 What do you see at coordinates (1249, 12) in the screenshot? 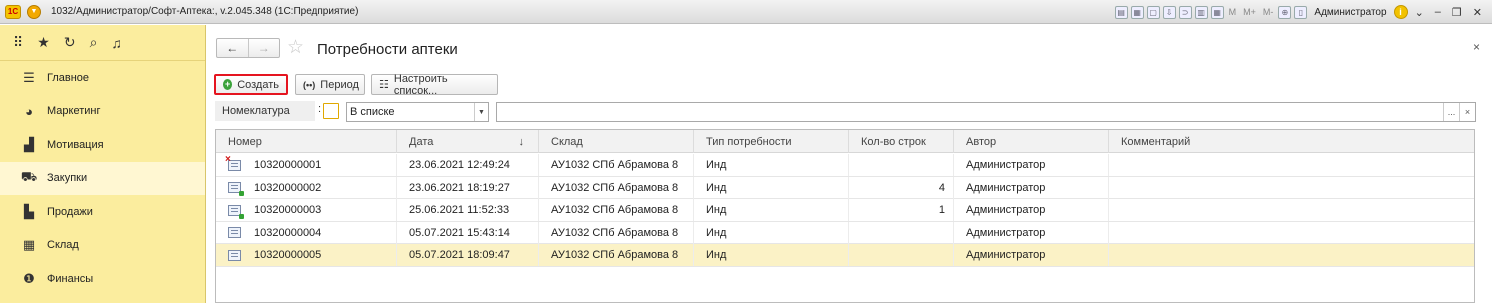
I see `memory-plus-button: M+` at bounding box center [1249, 12].